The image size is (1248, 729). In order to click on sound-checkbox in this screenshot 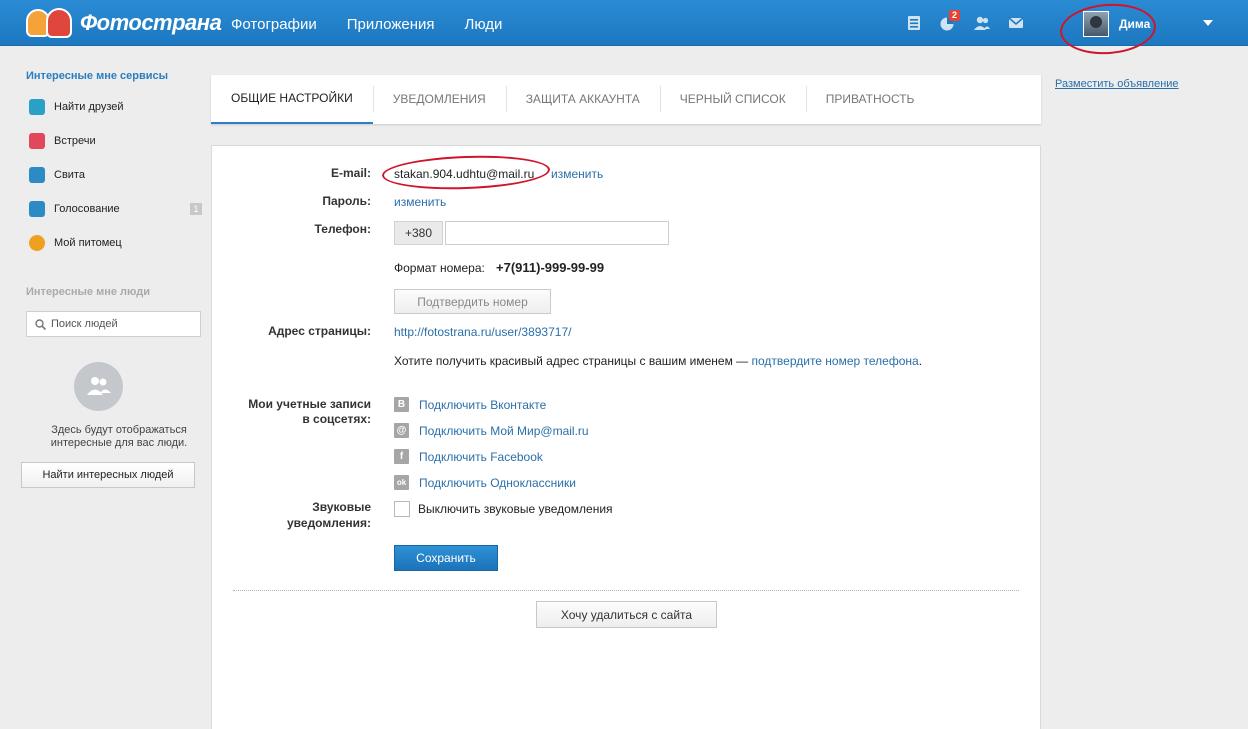, I will do `click(402, 509)`.